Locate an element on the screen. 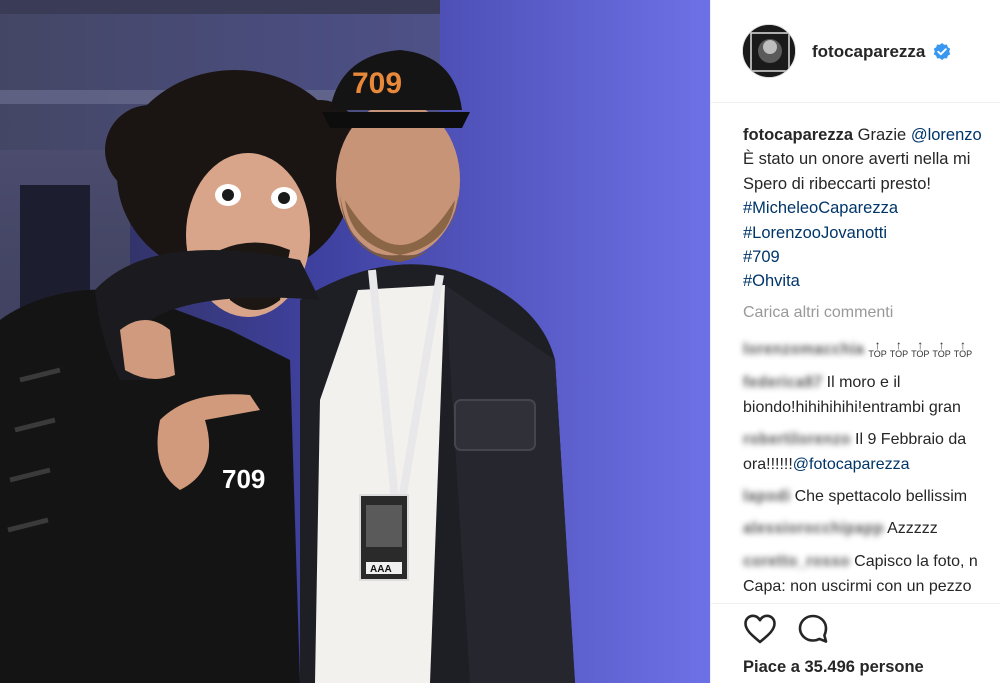  comment-username: lorenzomacchia is located at coordinates (803, 349).